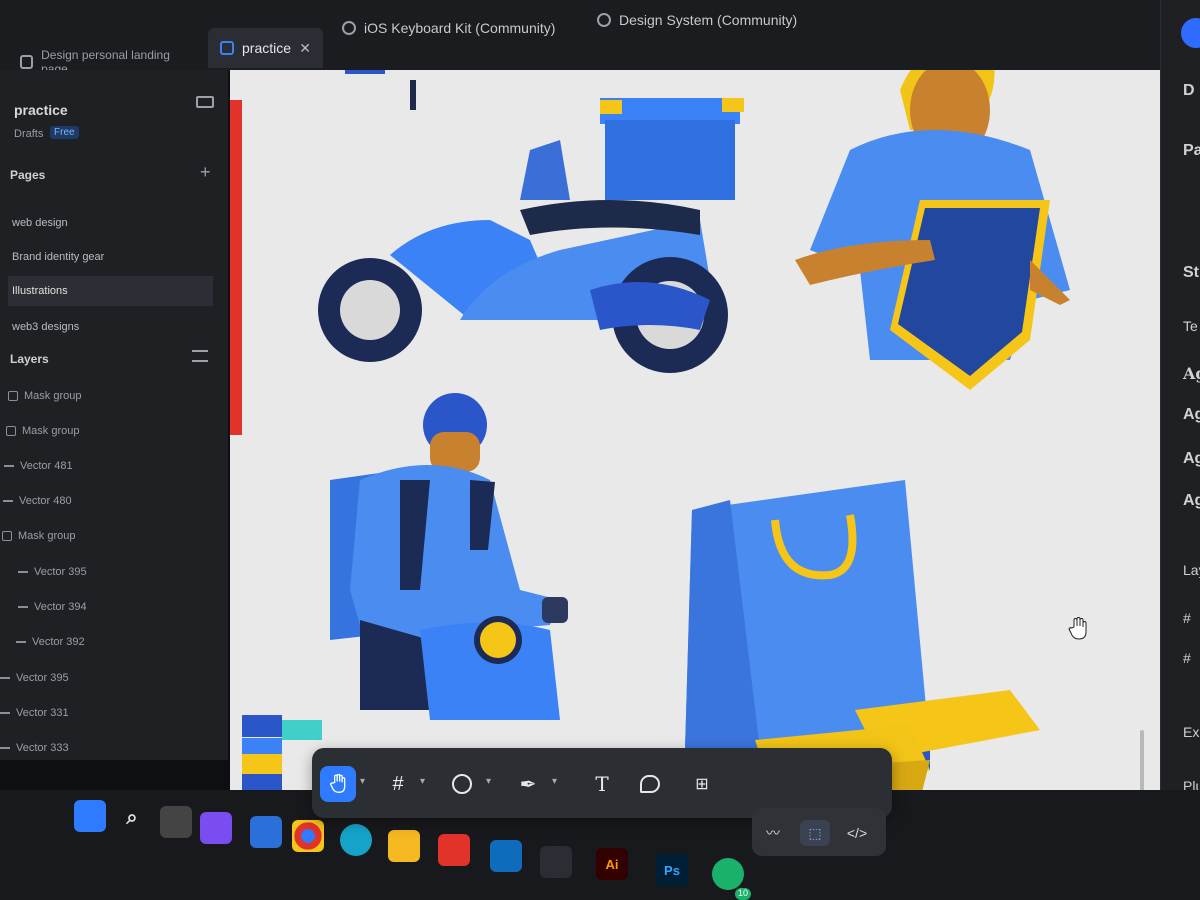 The width and height of the screenshot is (1200, 900). I want to click on layer-item: Vector 480, so click(37, 501).